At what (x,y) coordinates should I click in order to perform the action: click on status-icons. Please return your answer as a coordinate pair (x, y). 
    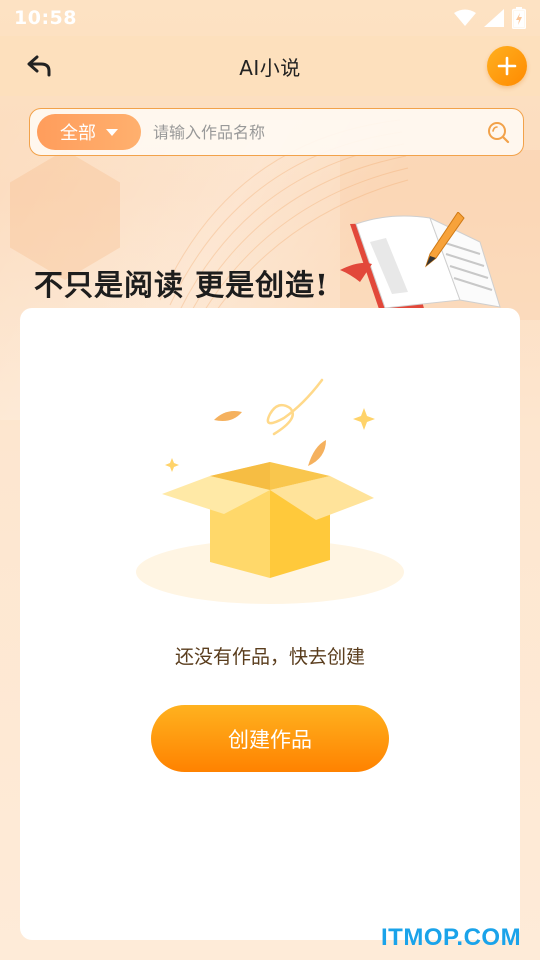
    Looking at the image, I should click on (490, 18).